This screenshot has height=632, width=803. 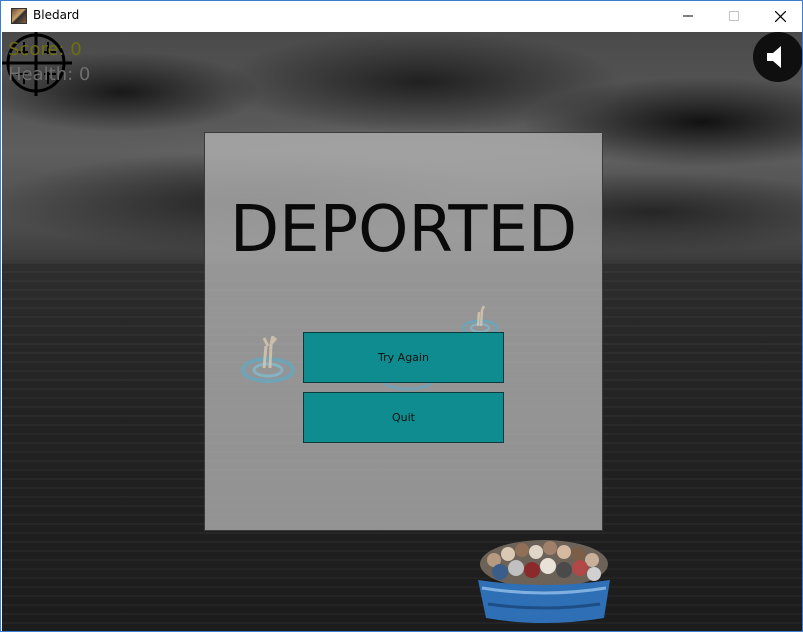 I want to click on maximize-icon, so click(x=734, y=16).